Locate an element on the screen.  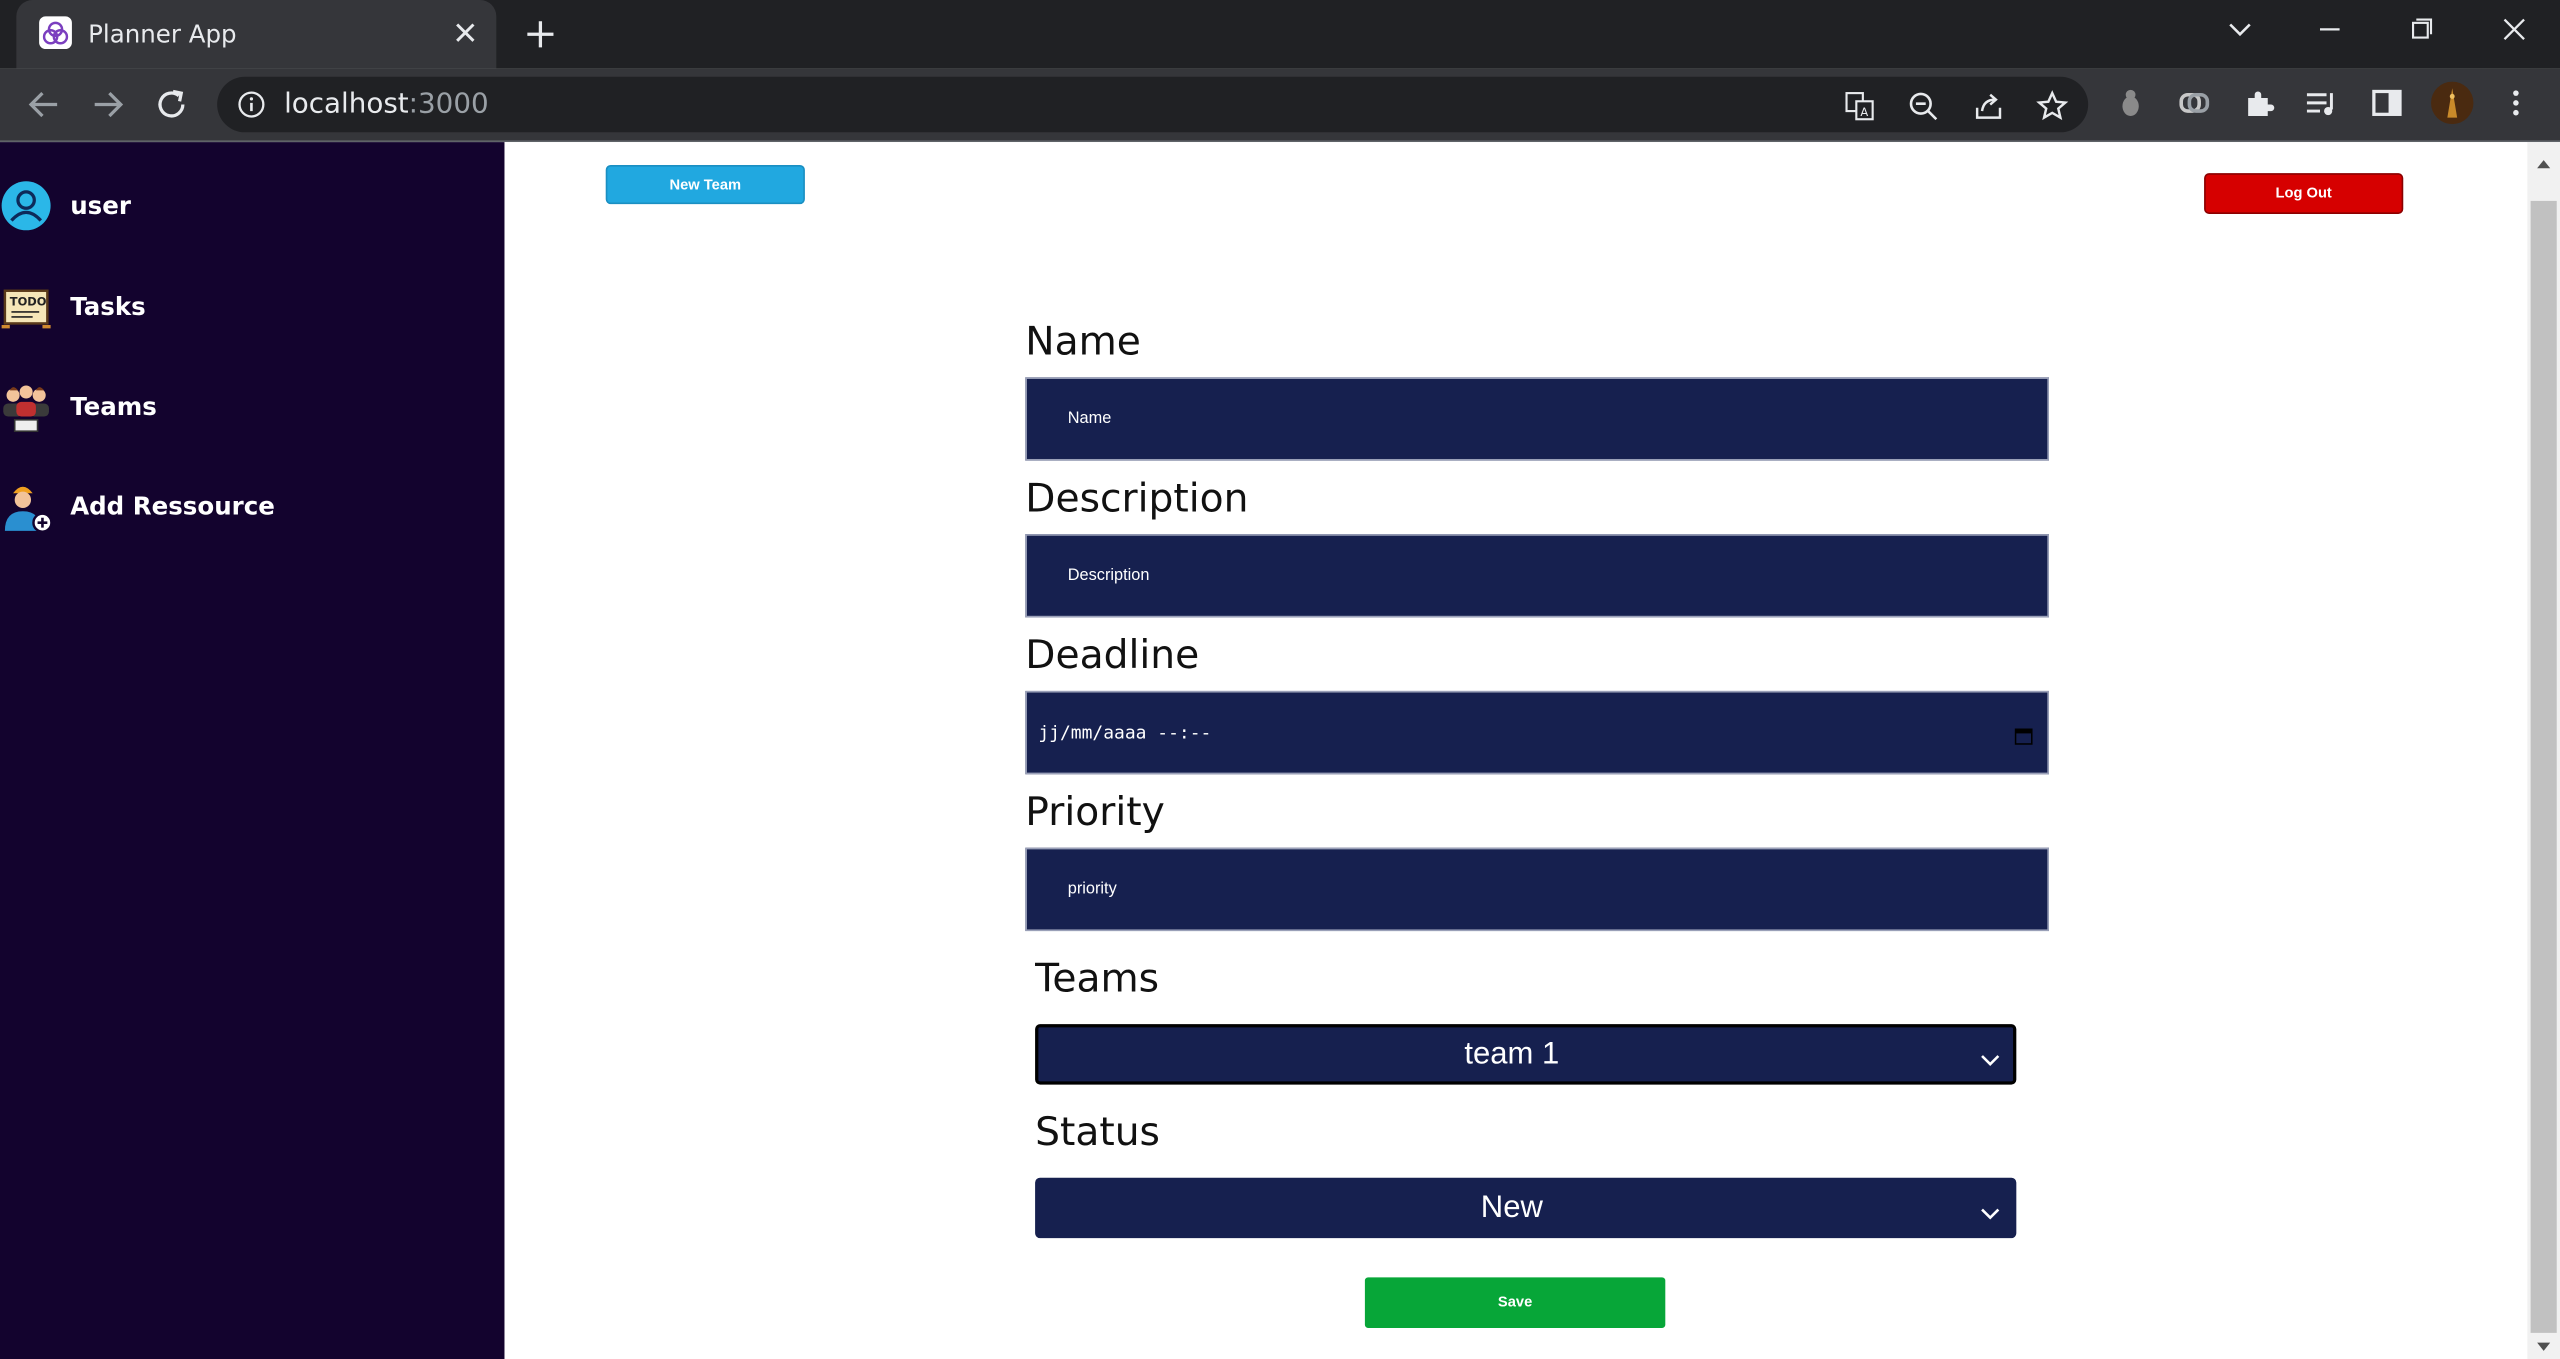
sidebar-item-tasks: TODO Tasks is located at coordinates (245, 307).